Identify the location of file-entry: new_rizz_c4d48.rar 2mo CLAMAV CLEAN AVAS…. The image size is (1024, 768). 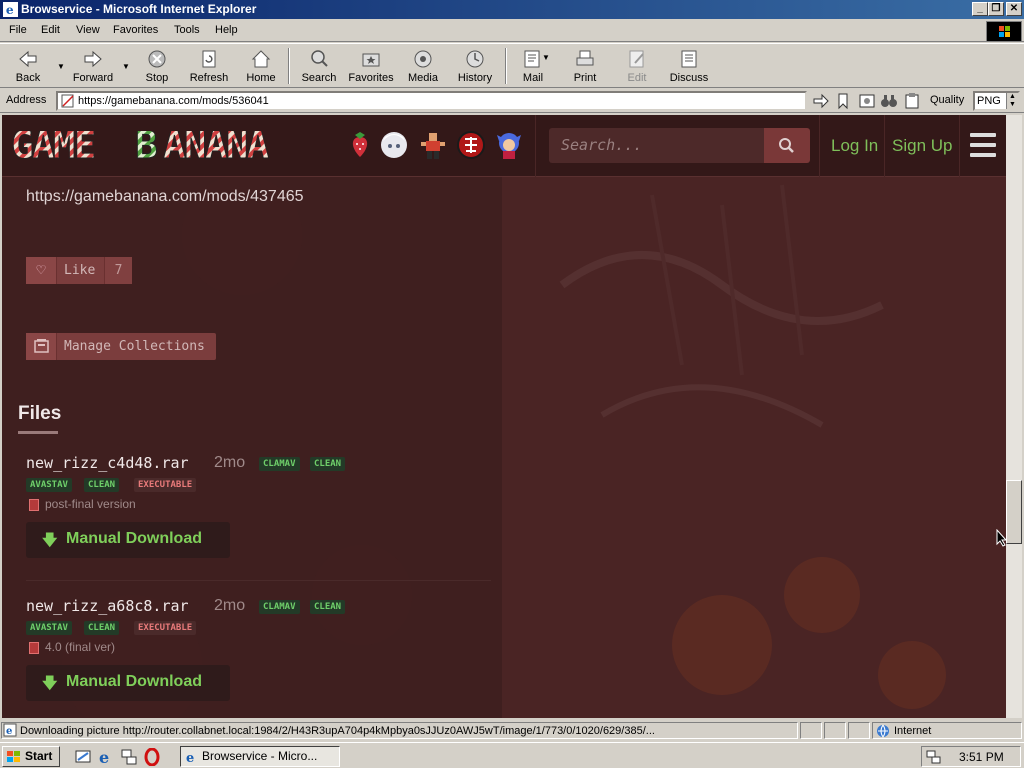
(258, 524).